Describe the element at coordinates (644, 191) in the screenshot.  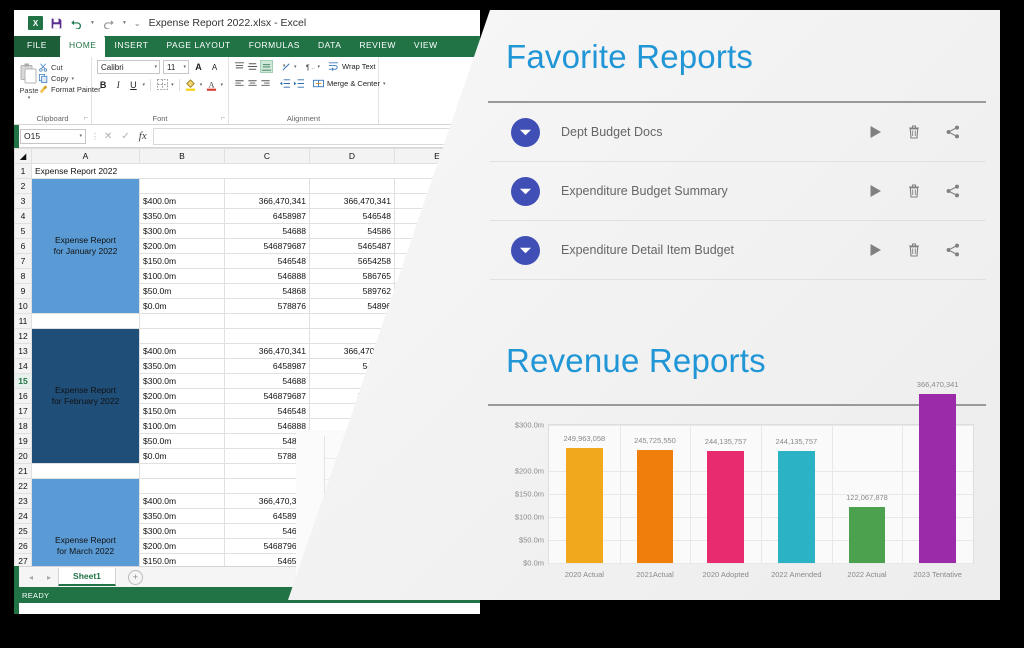
I see `list-item-label: Expenditure Budget Summary` at that location.